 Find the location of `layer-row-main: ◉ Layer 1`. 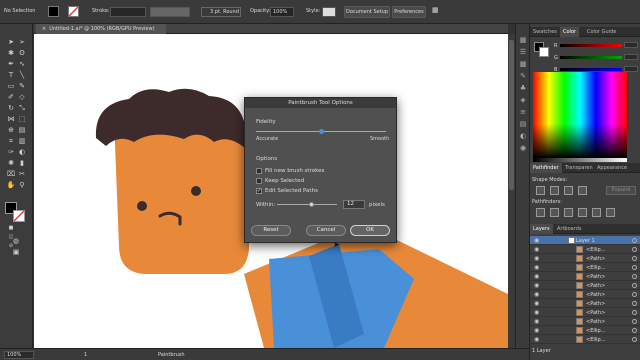

layer-row-main: ◉ Layer 1 is located at coordinates (585, 240).